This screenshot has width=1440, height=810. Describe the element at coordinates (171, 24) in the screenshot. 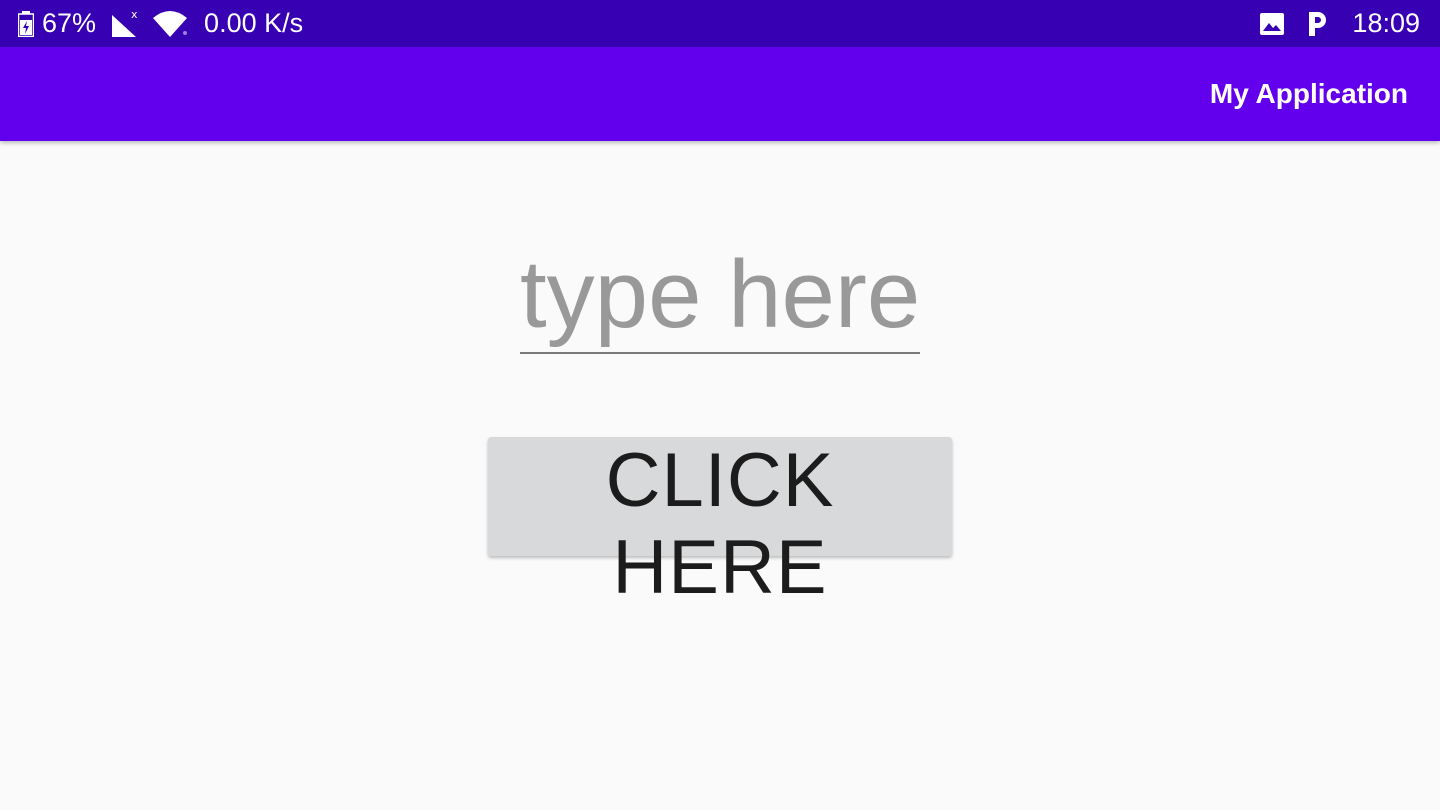

I see `wifi-icon` at that location.